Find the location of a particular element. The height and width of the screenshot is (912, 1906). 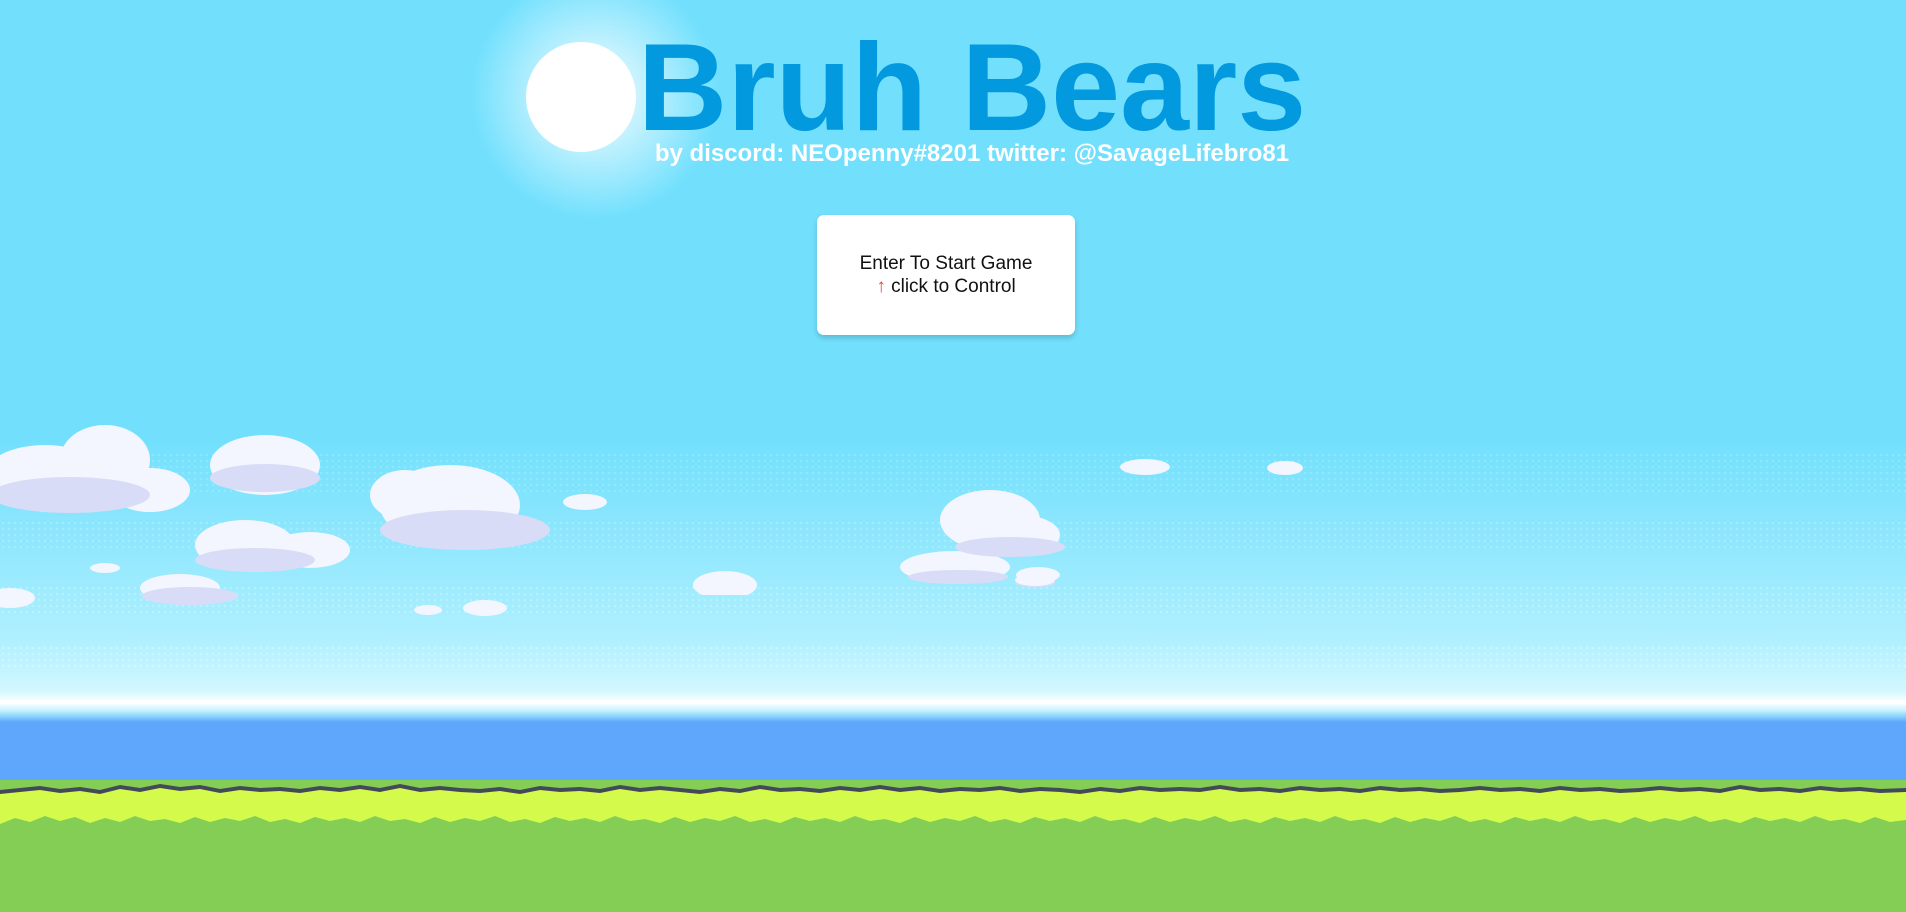

game-title: Bruh Bears is located at coordinates (972, 88).